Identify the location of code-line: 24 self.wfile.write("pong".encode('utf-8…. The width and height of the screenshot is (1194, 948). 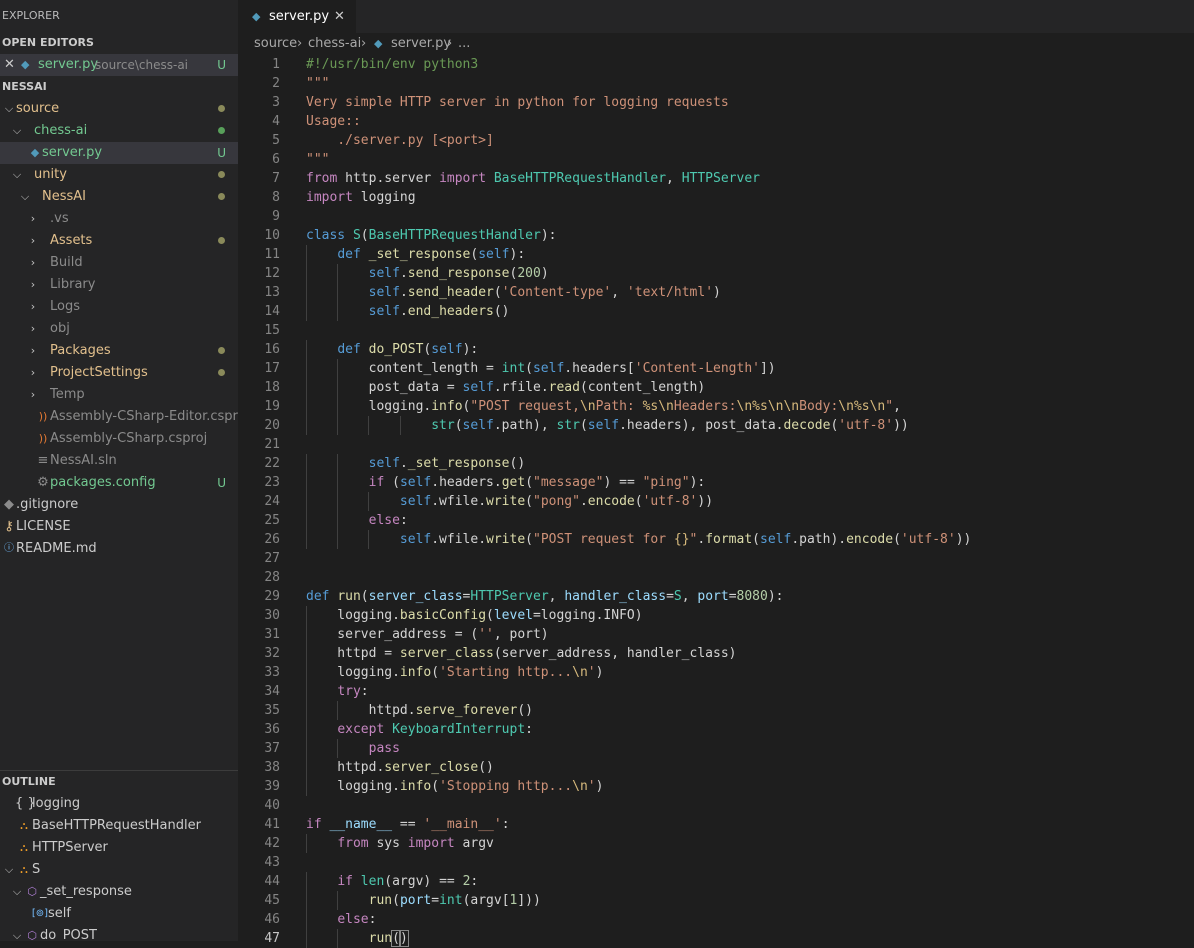
(716, 501).